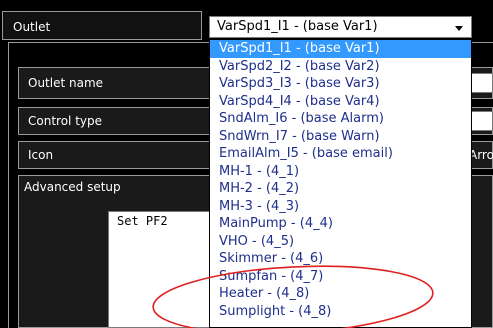  What do you see at coordinates (340, 84) in the screenshot?
I see `dropdown-option: VarSpd3_I3 - (base Var3)` at bounding box center [340, 84].